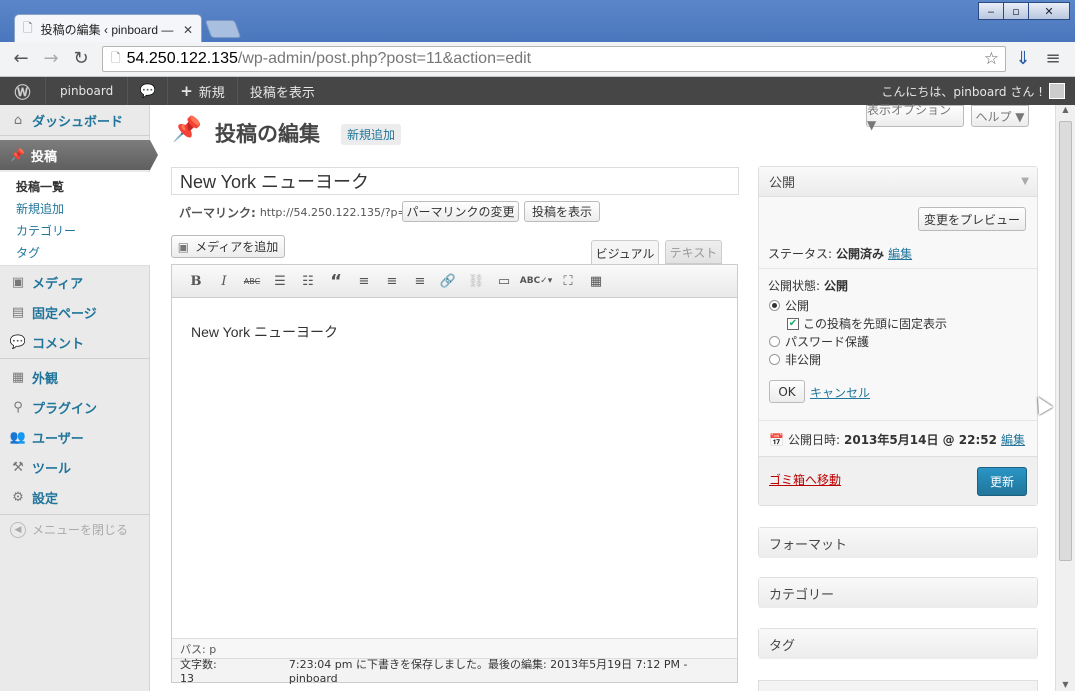 Image resolution: width=1075 pixels, height=691 pixels. I want to click on menu-icon: ≡, so click(1053, 58).